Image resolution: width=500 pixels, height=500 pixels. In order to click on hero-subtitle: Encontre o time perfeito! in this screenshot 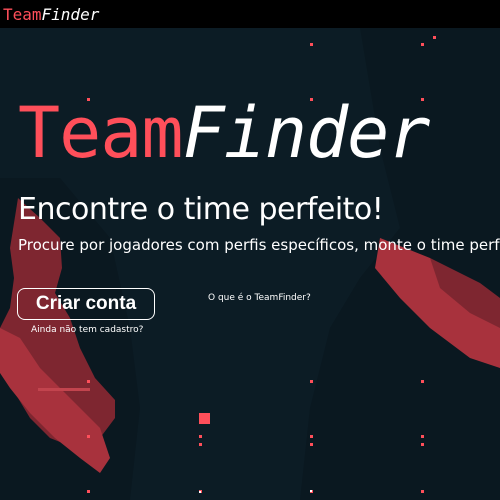, I will do `click(201, 209)`.